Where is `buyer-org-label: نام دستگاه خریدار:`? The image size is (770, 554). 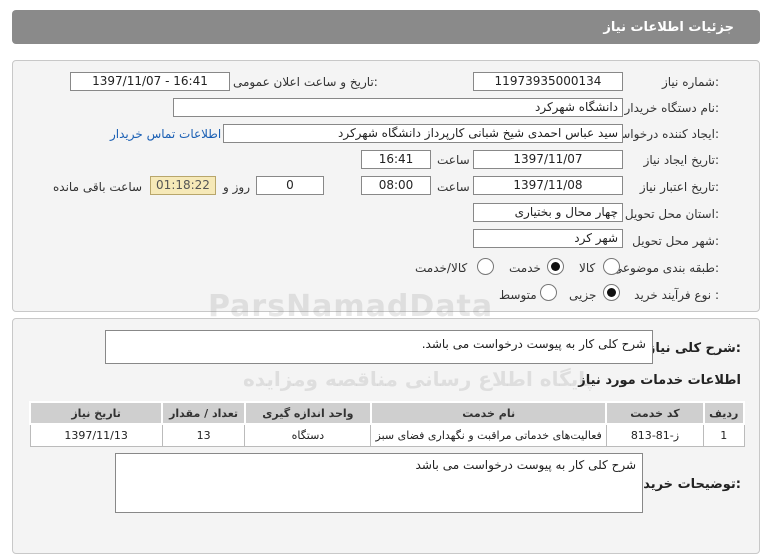 buyer-org-label: نام دستگاه خریدار: is located at coordinates (672, 108).